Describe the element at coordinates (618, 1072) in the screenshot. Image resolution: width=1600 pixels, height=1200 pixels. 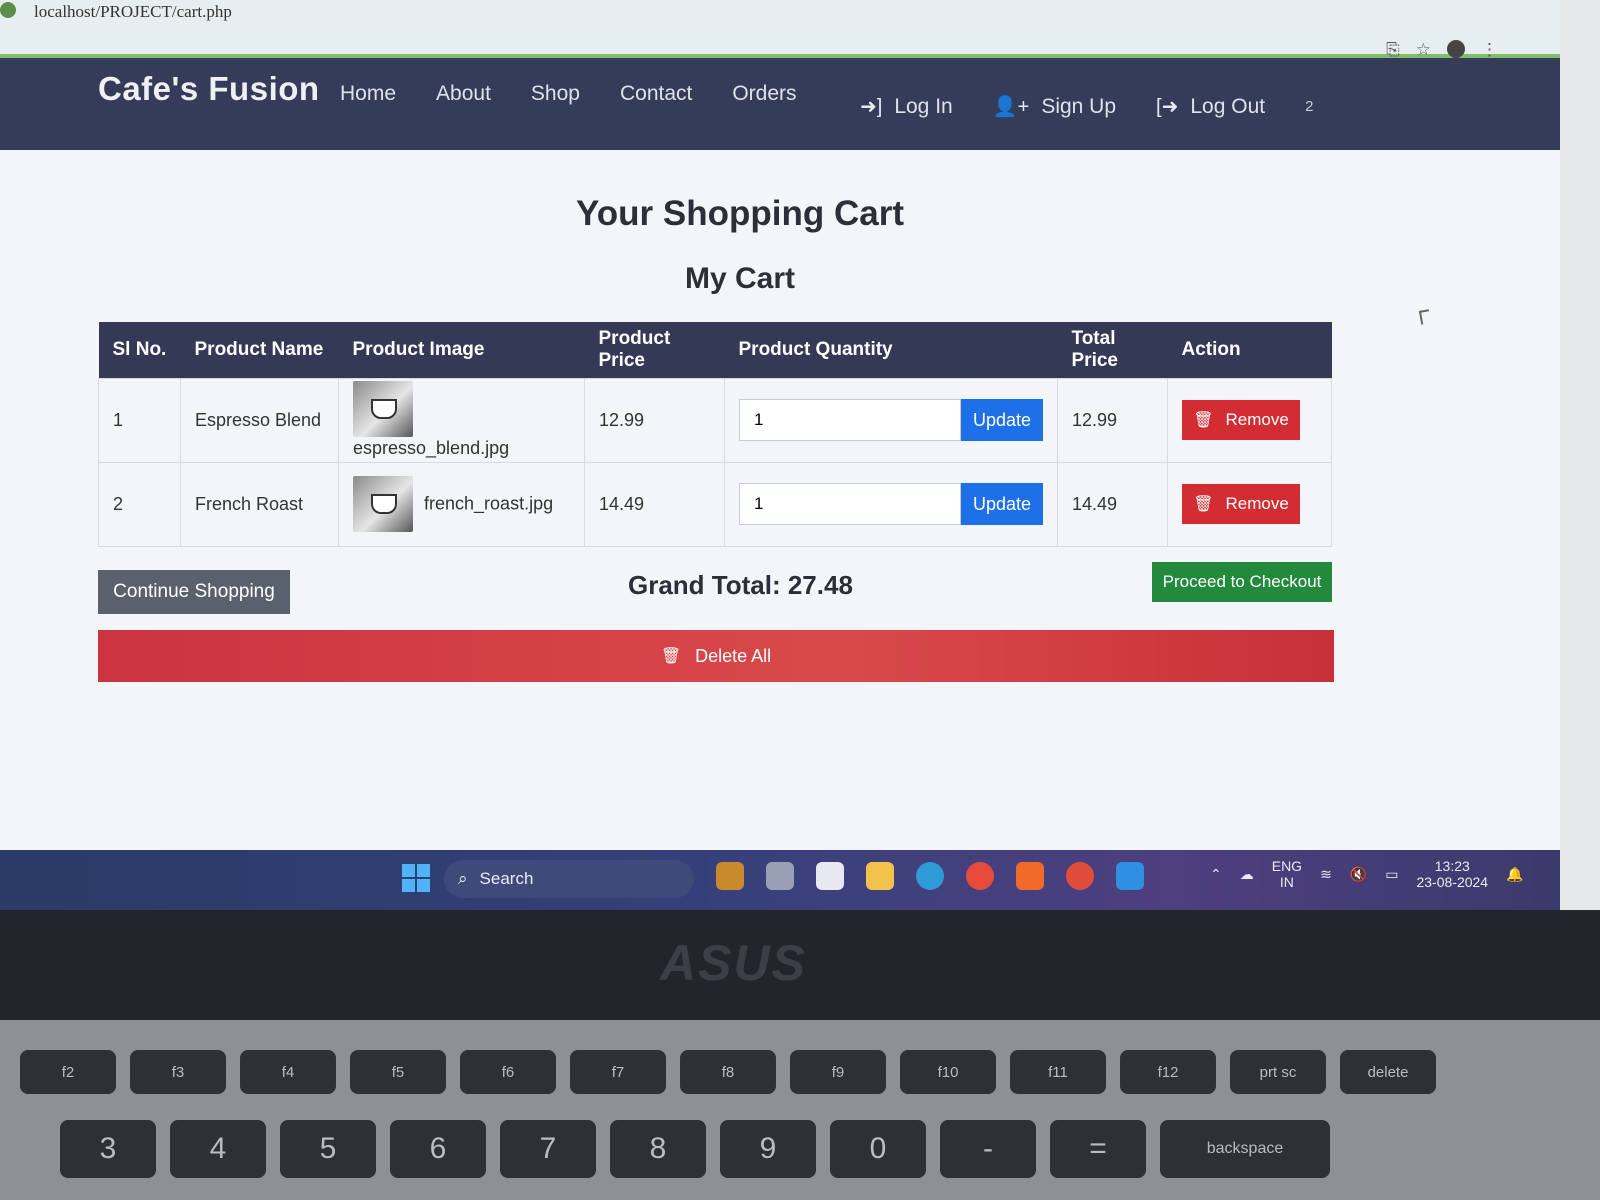
I see `key: f7` at that location.